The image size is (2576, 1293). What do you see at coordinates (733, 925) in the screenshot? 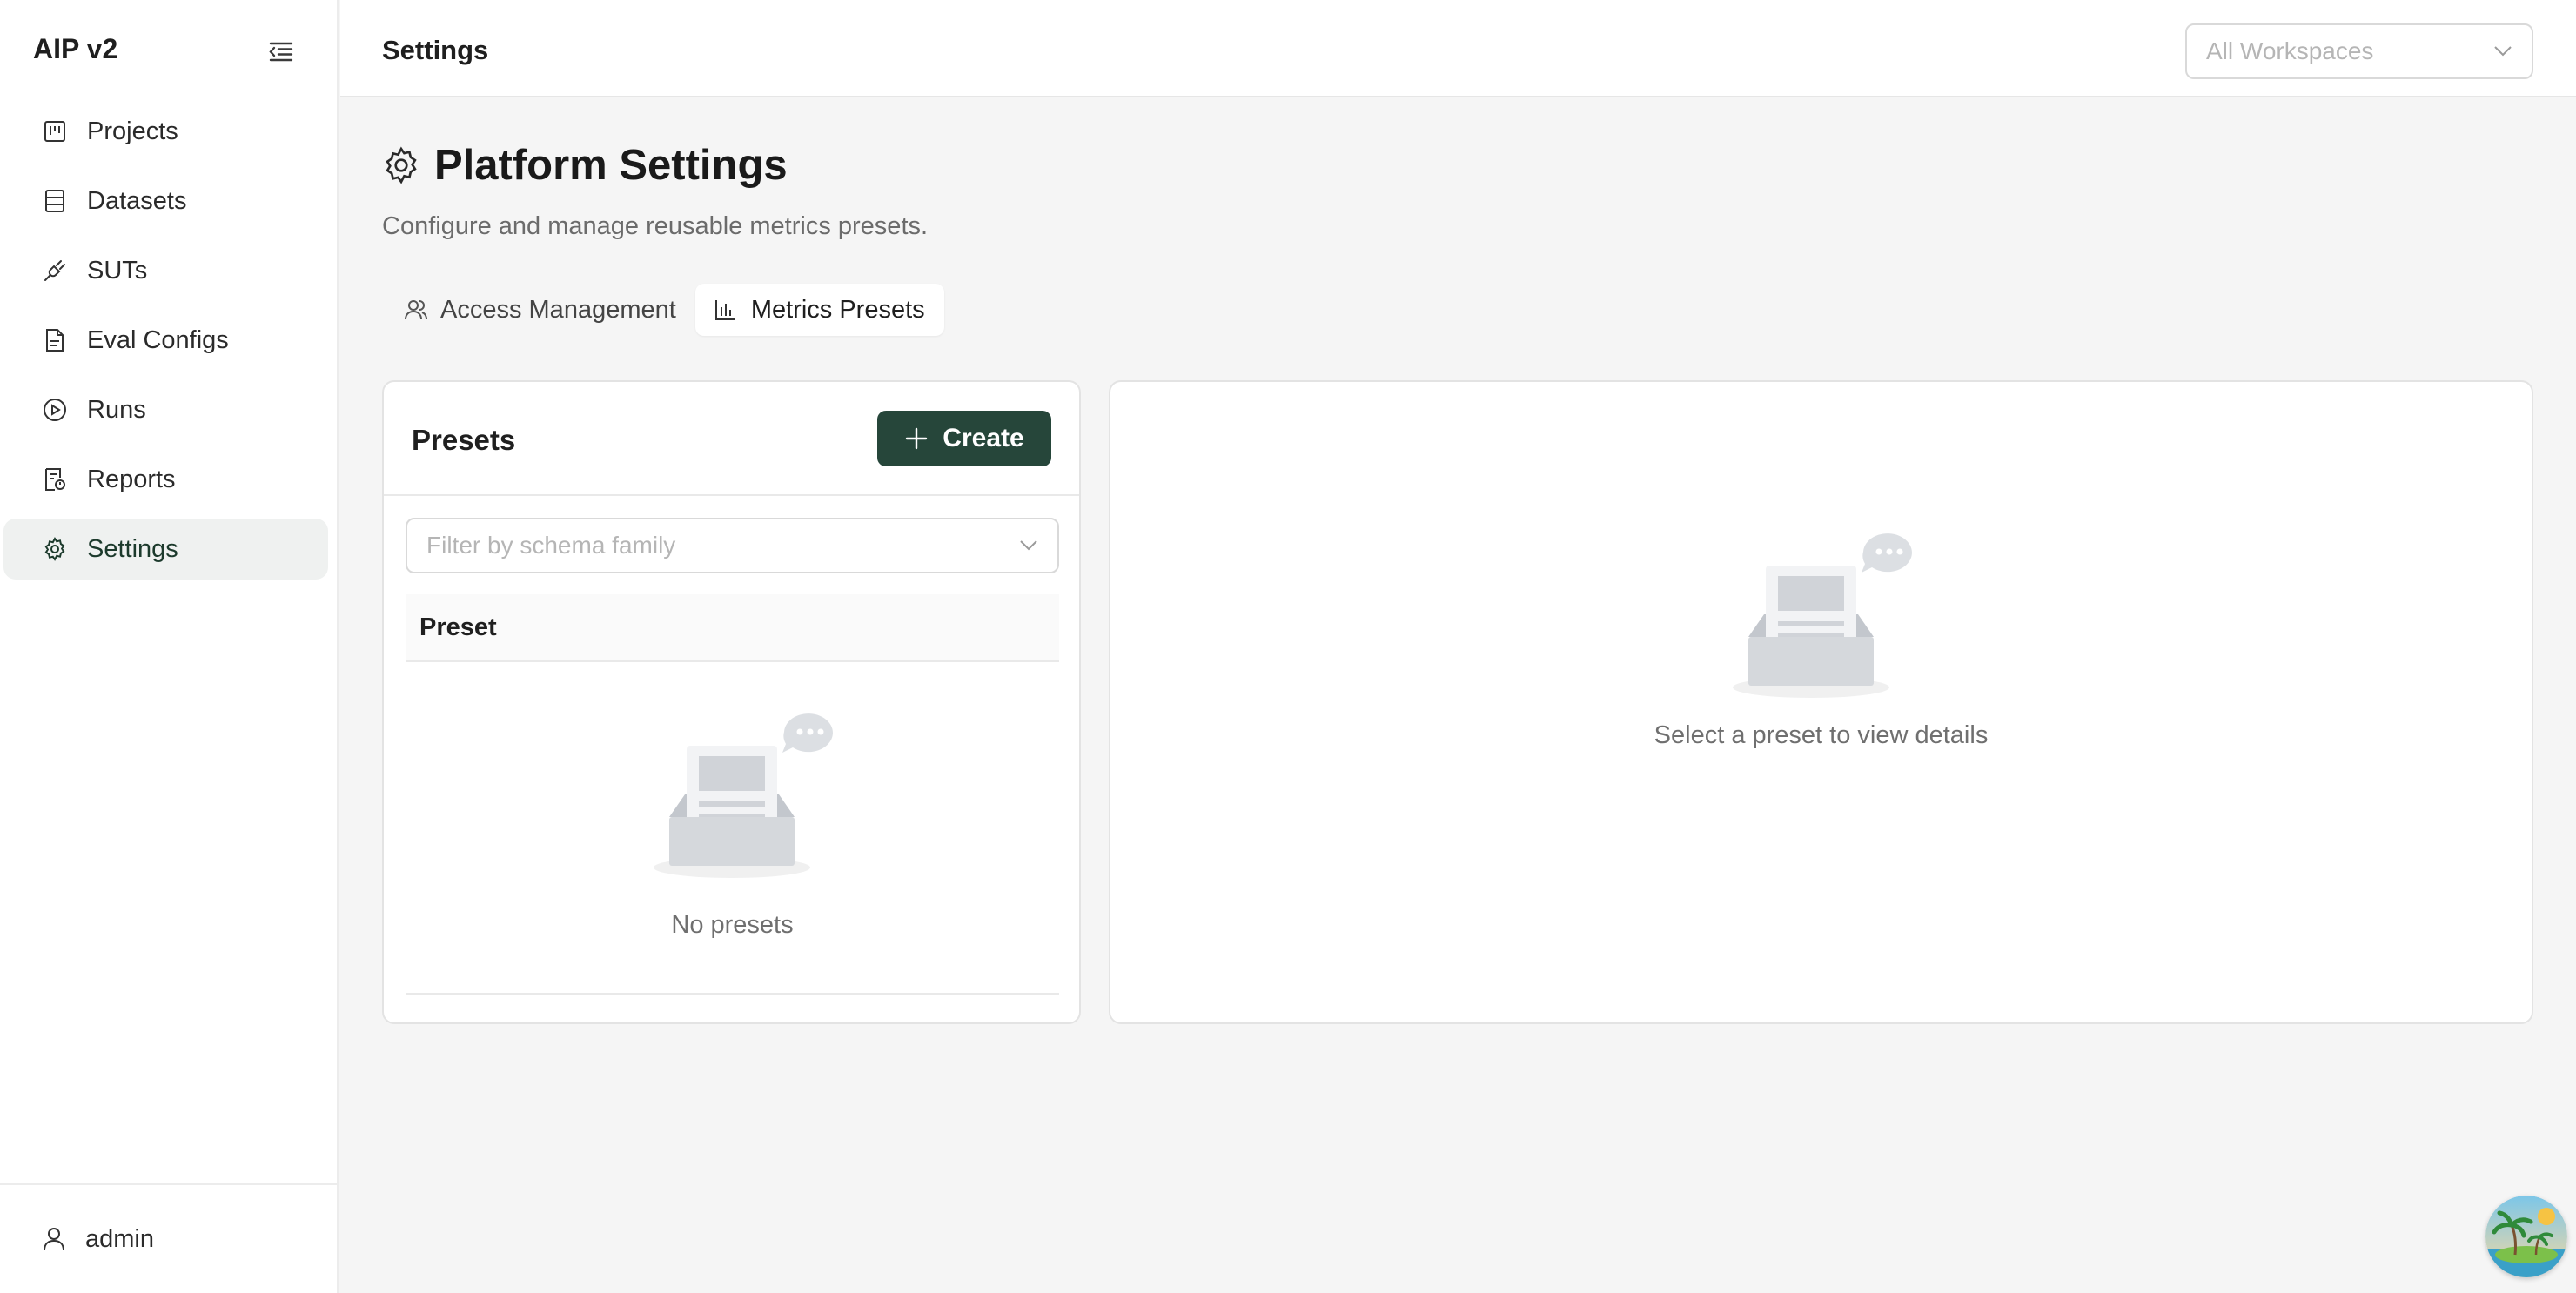
I see `presets-empty-text: No presets` at bounding box center [733, 925].